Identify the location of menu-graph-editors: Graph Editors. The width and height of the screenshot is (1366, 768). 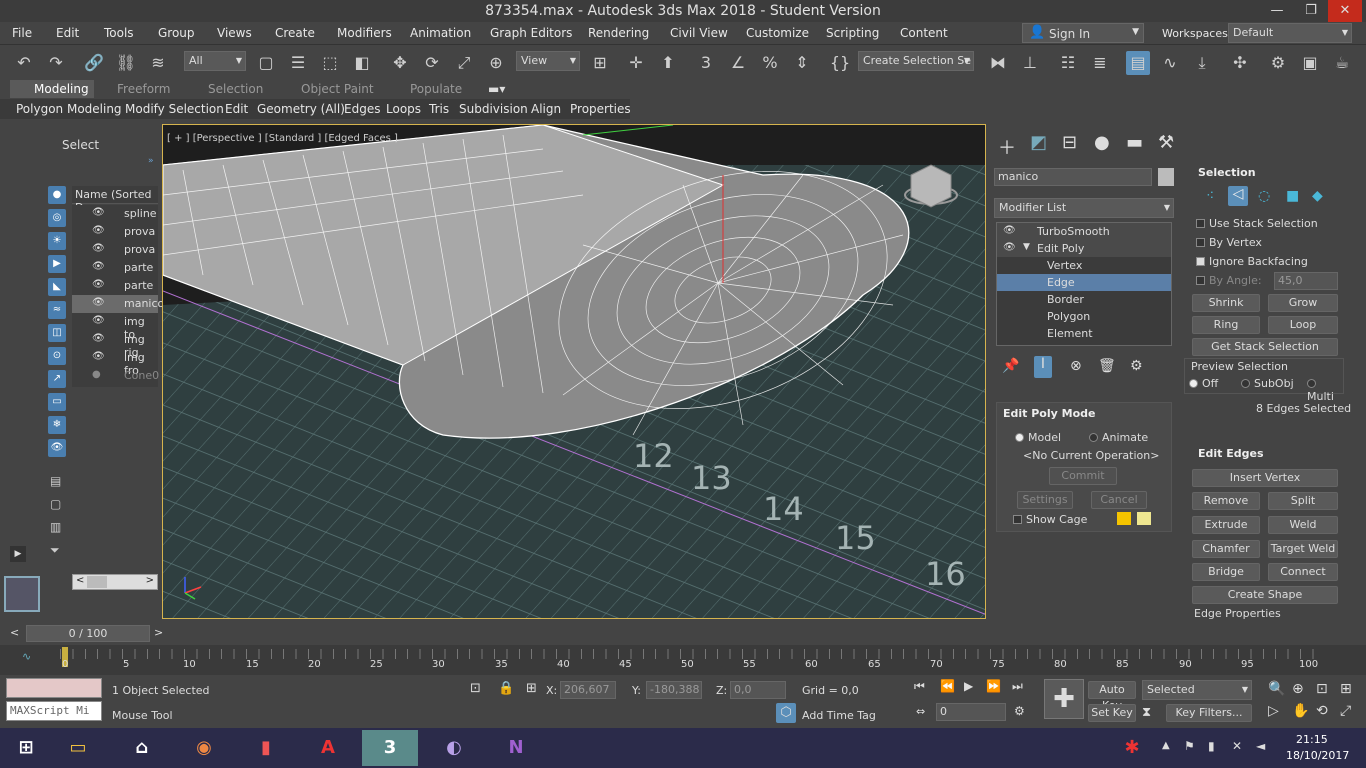
(531, 33).